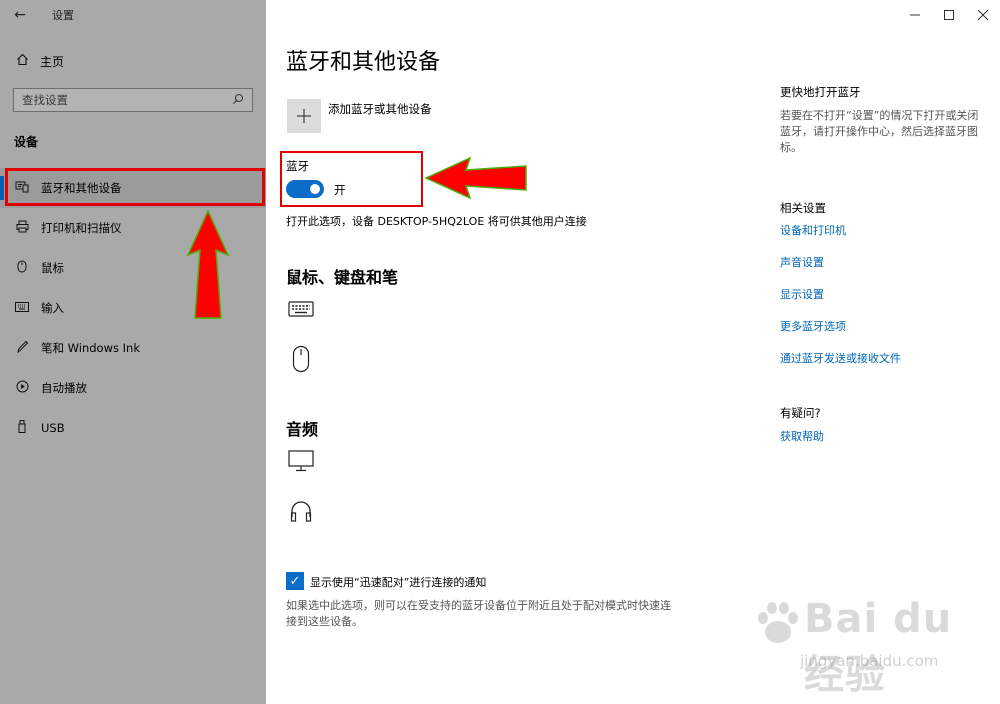  What do you see at coordinates (778, 622) in the screenshot?
I see `paw-icon` at bounding box center [778, 622].